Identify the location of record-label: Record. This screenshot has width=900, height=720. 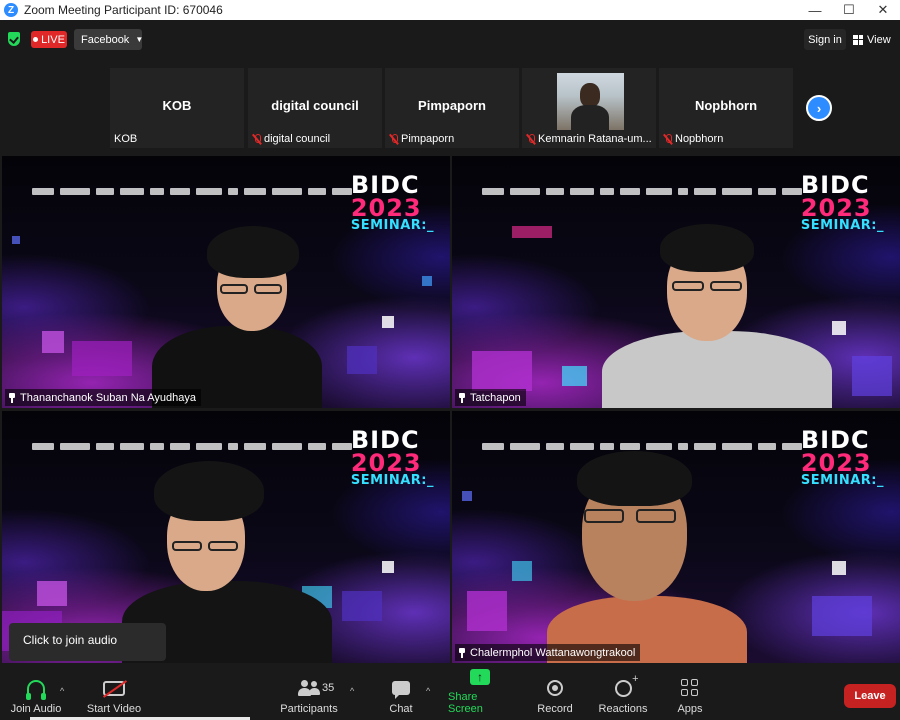
(555, 709).